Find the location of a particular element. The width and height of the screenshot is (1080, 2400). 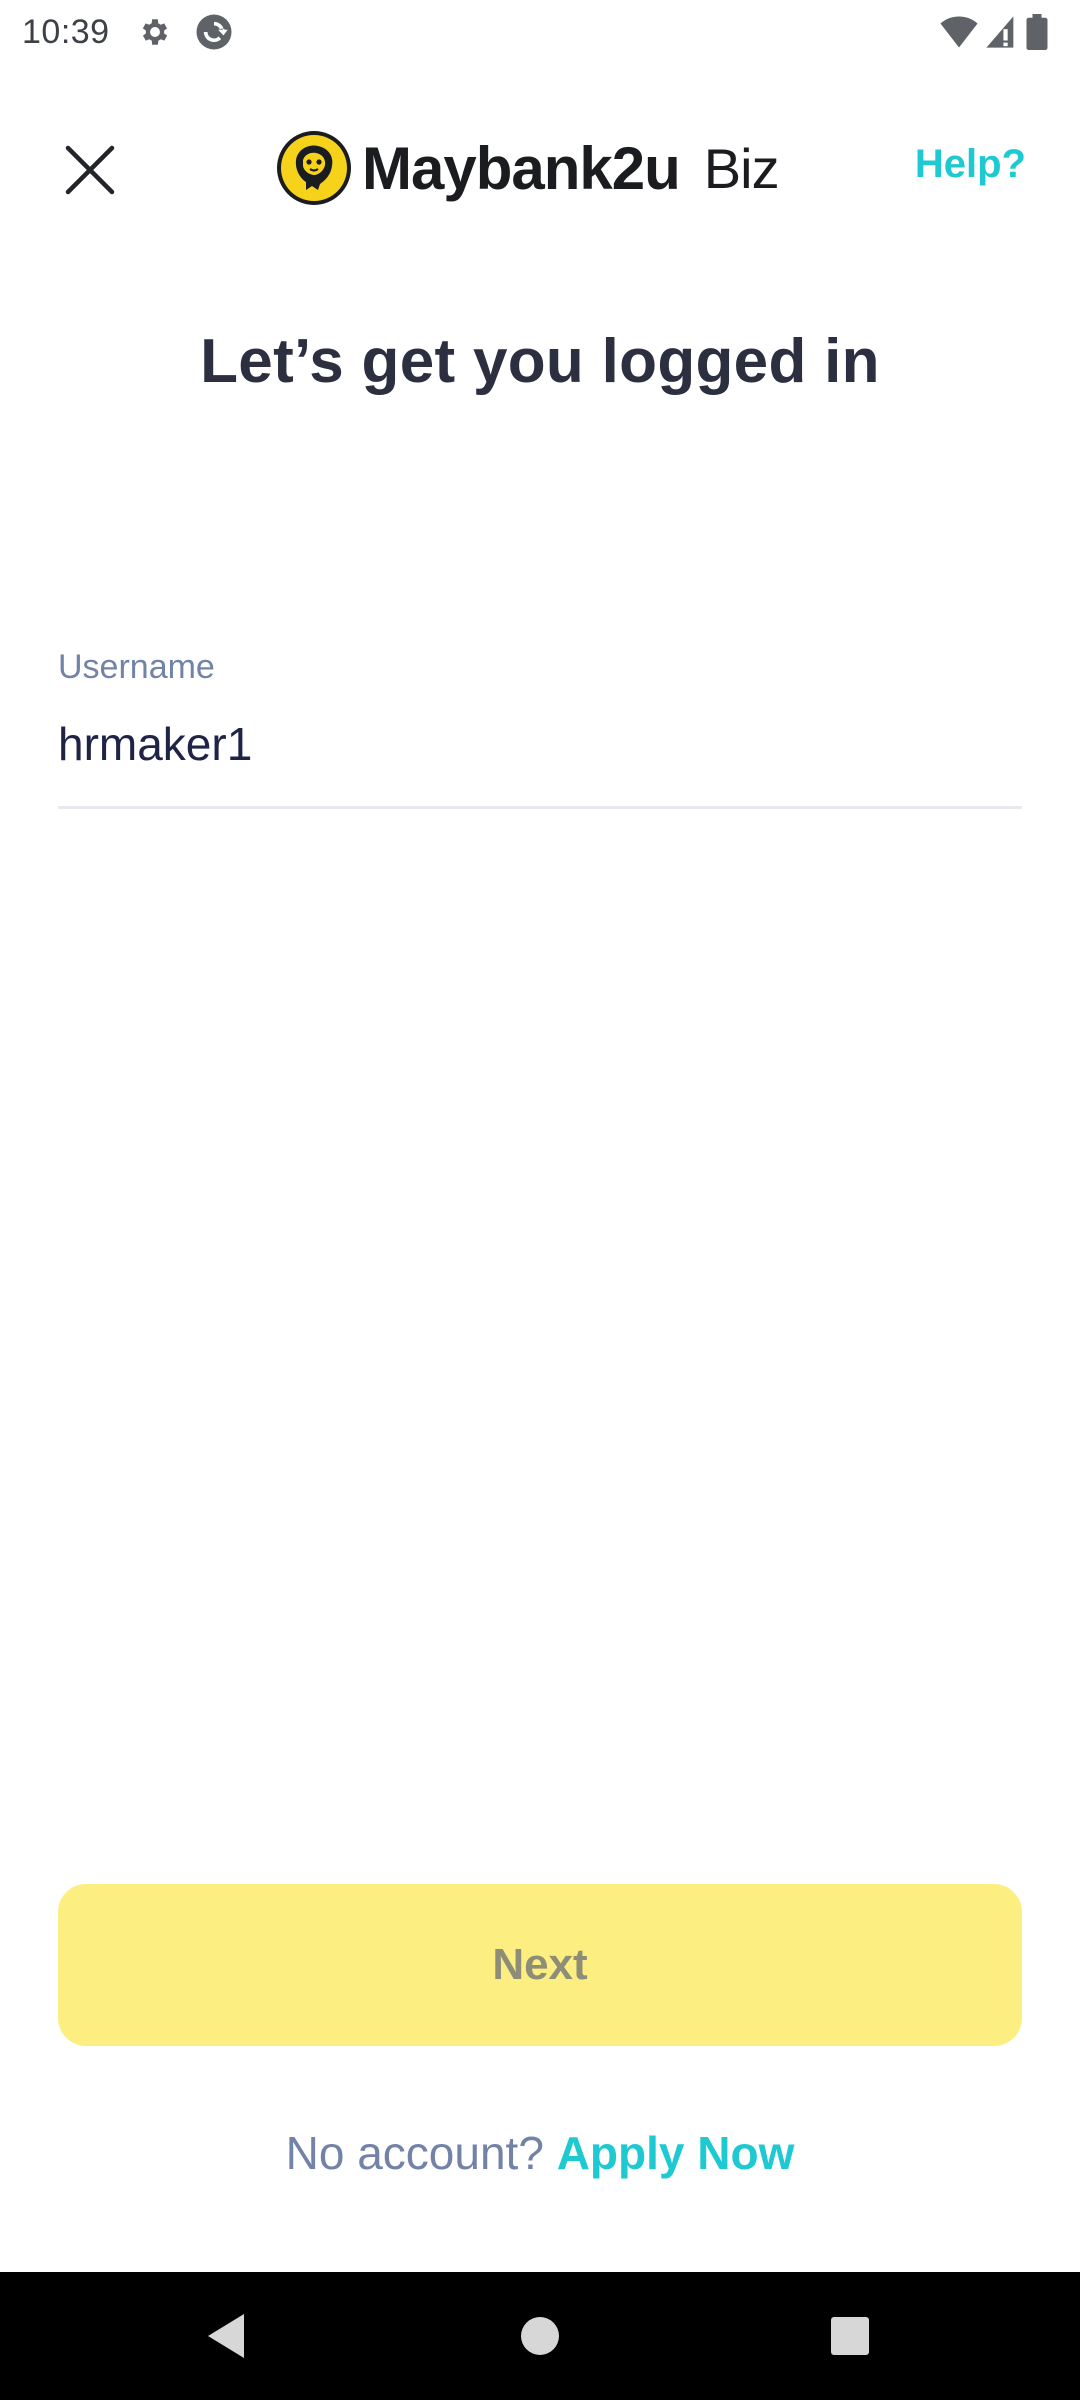

username-underline is located at coordinates (540, 807).